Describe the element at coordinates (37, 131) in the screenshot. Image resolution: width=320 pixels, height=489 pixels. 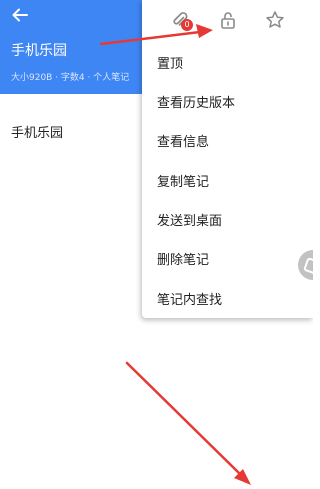
I see `note-body-text: 手机乐园` at that location.